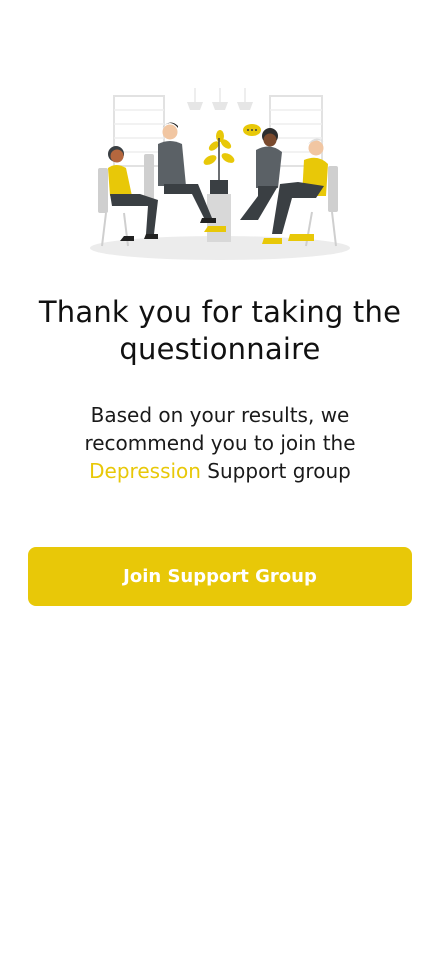 The width and height of the screenshot is (440, 956). Describe the element at coordinates (275, 471) in the screenshot. I see `recommendation-text-after: Support group` at that location.